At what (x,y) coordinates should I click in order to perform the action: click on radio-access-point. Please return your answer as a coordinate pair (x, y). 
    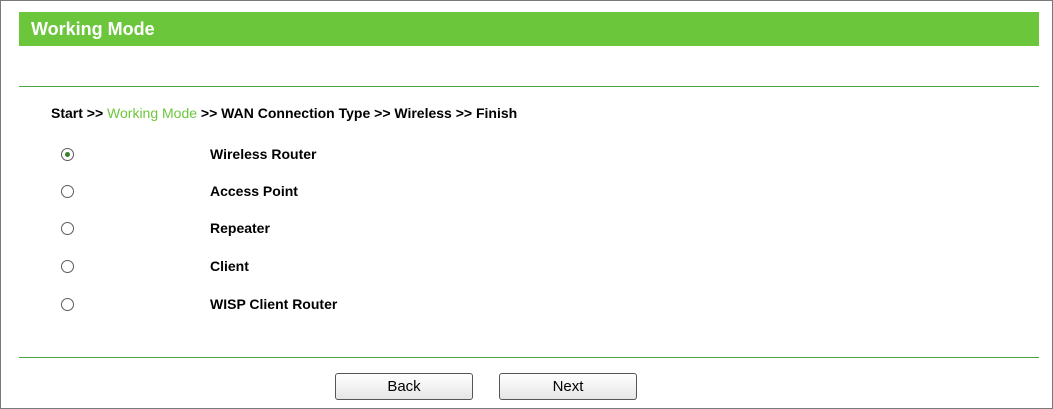
    Looking at the image, I should click on (67, 191).